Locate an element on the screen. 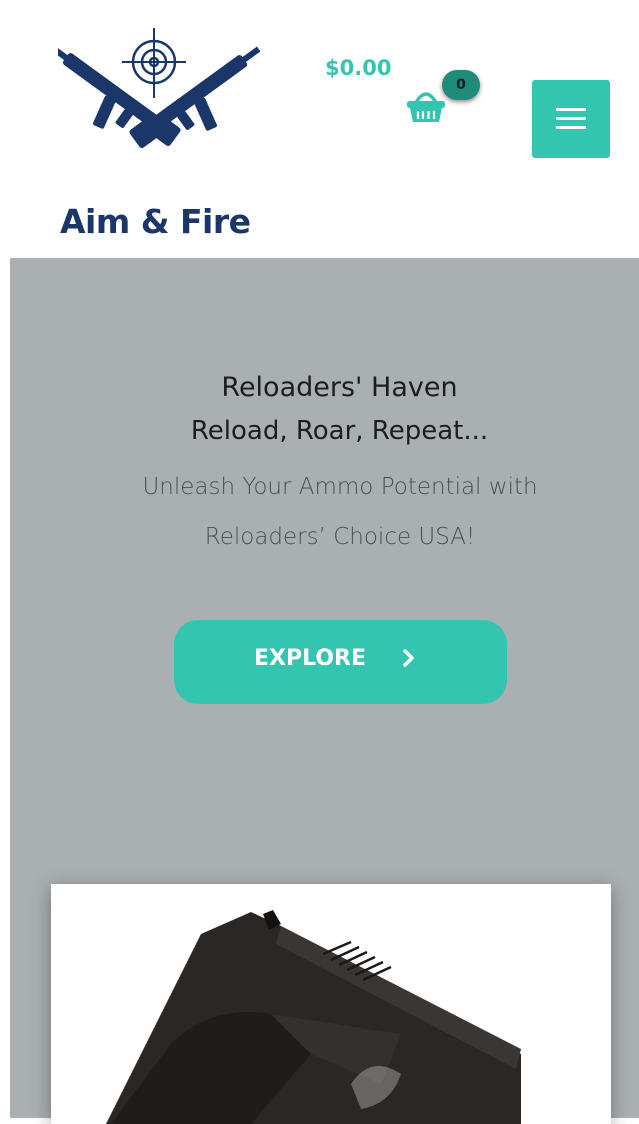 This screenshot has height=1124, width=639. cart-count-badge: 0 is located at coordinates (461, 85).